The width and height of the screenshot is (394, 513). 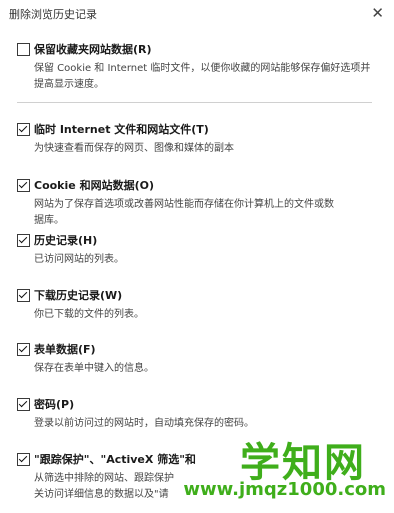 I want to click on checkbox-preserve-favorites, so click(x=23, y=49).